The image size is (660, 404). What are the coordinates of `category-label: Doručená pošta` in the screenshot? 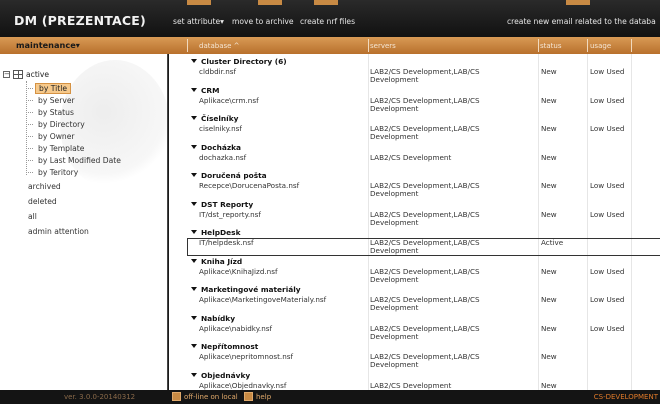 It's located at (234, 175).